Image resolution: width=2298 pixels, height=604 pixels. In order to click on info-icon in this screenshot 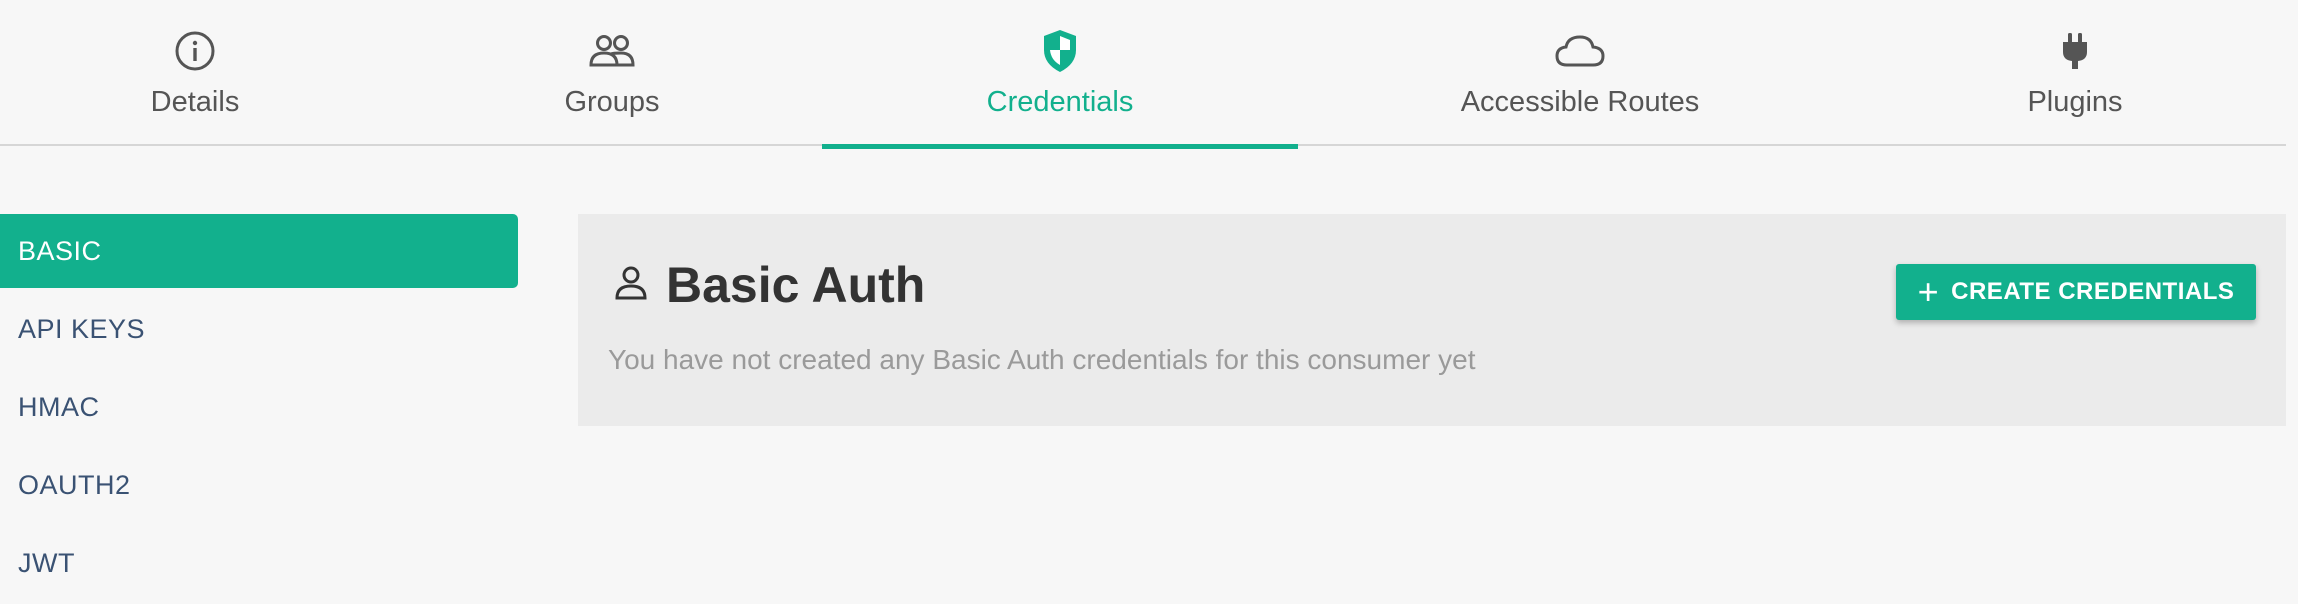, I will do `click(195, 51)`.